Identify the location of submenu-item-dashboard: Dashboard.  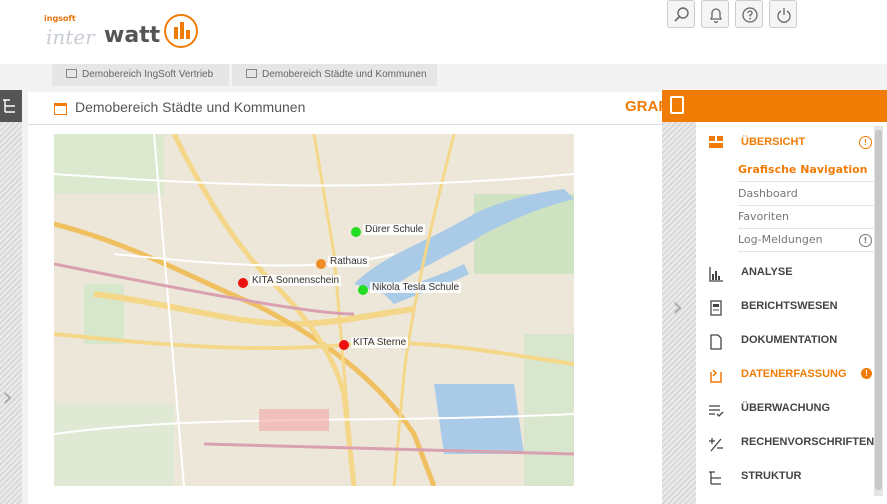
(807, 194).